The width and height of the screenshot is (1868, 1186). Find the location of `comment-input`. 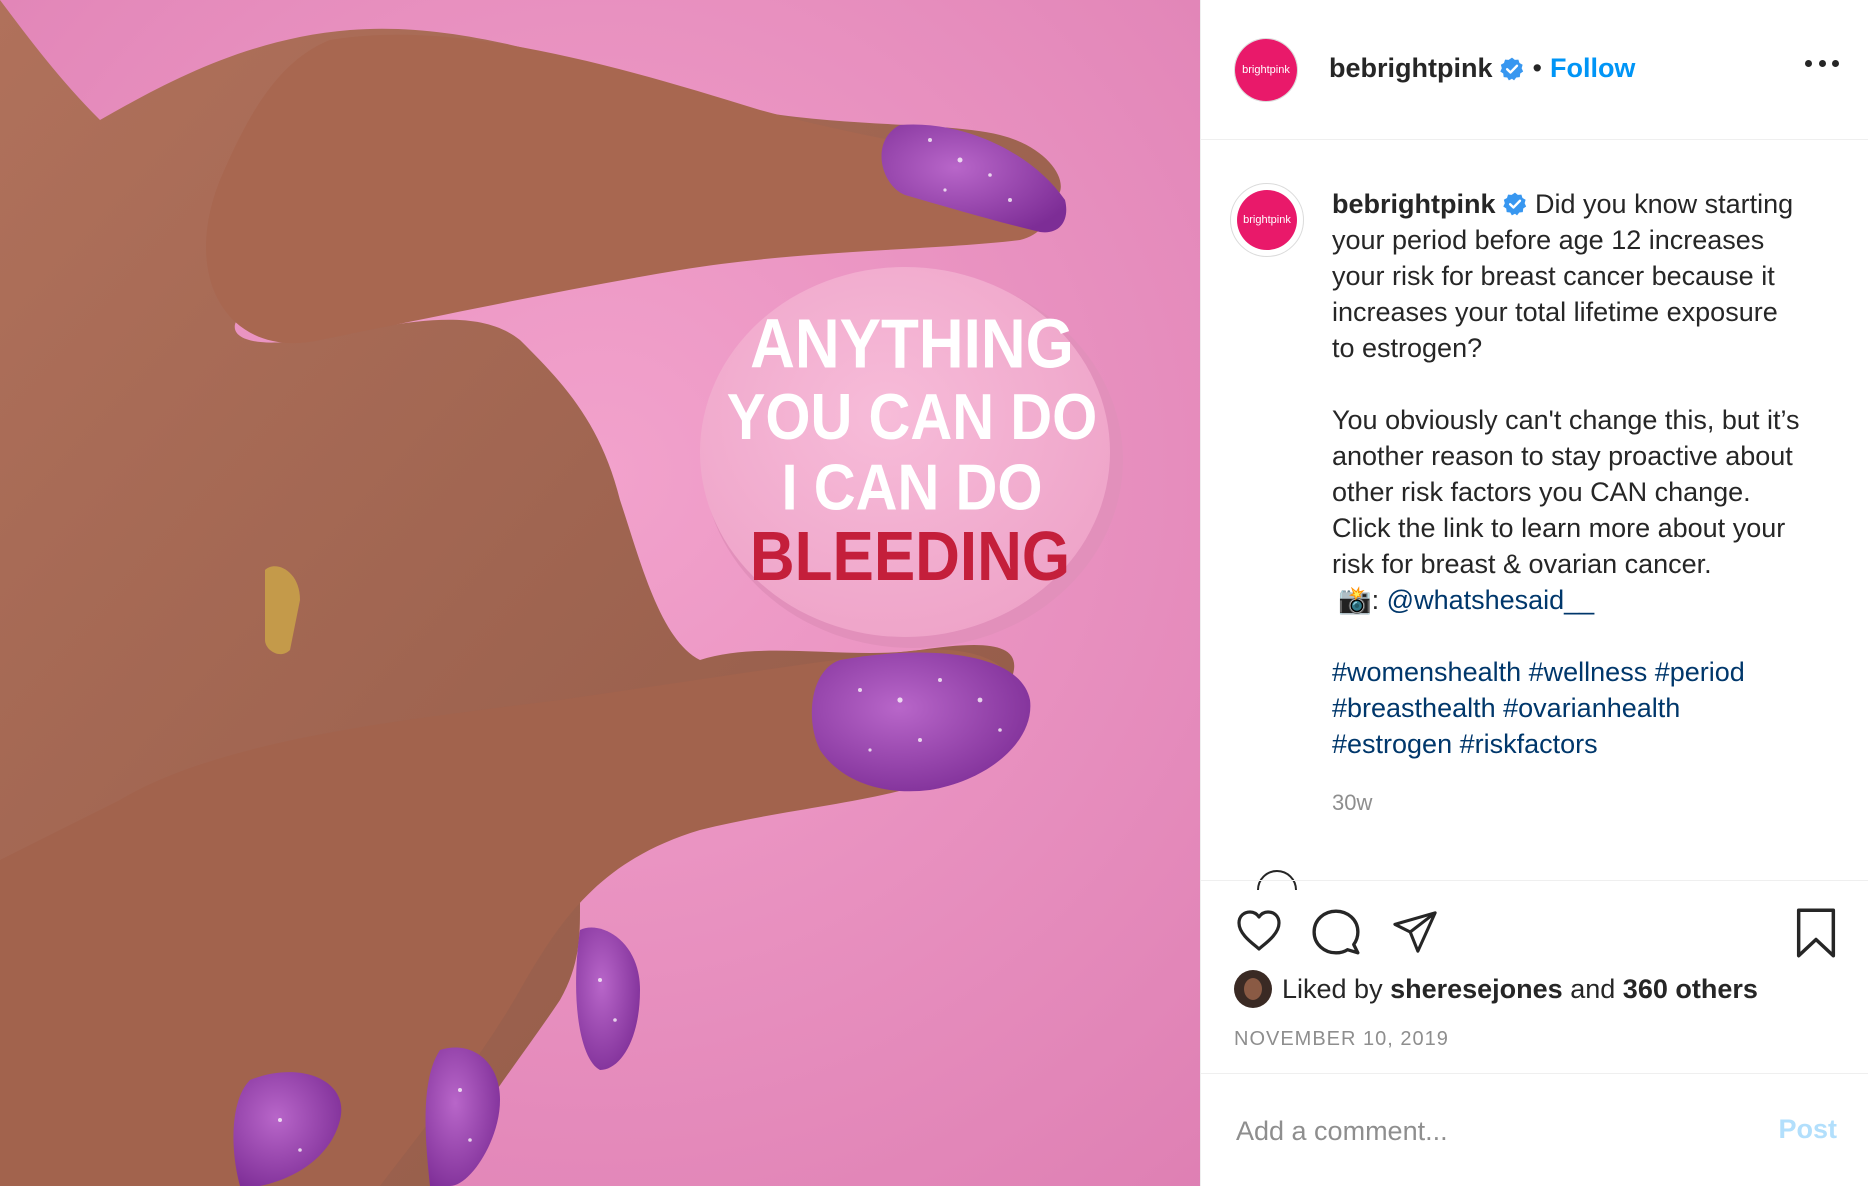

comment-input is located at coordinates (1486, 1131).